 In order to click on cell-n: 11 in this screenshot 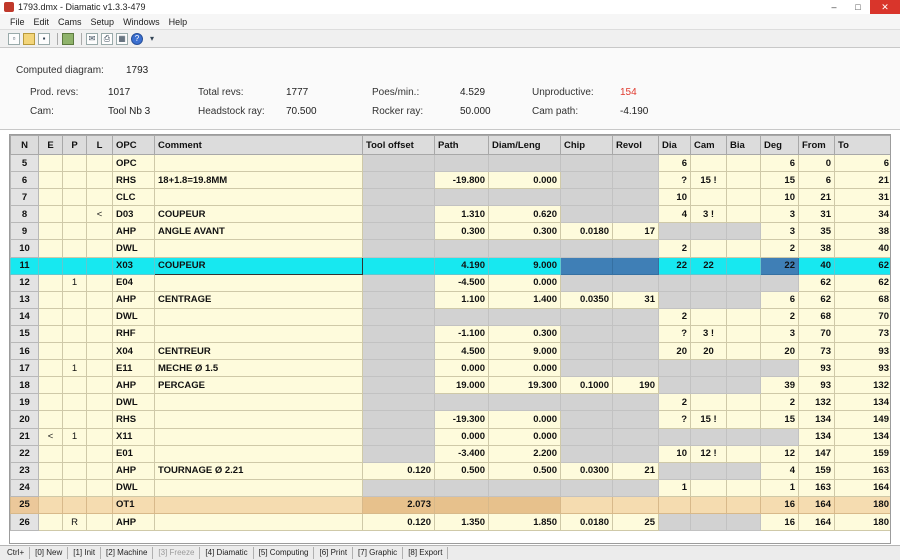, I will do `click(24, 265)`.